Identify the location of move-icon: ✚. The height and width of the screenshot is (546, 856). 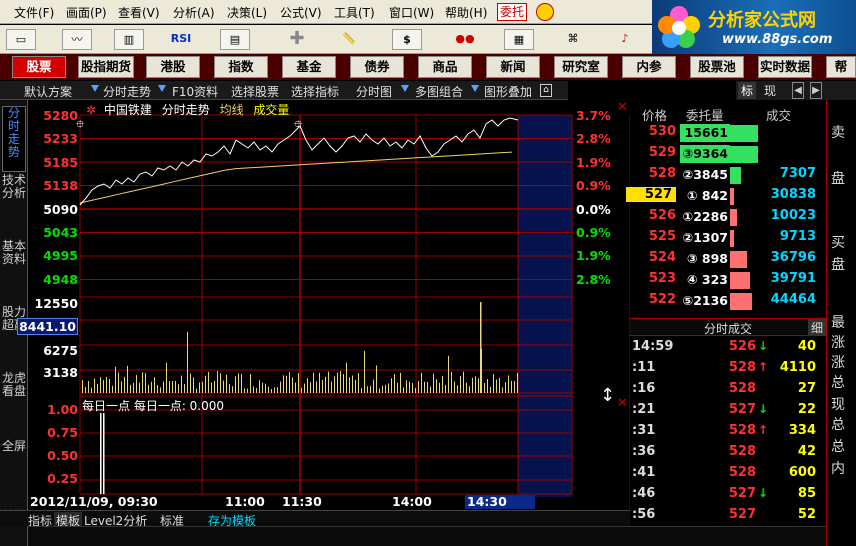
(297, 39).